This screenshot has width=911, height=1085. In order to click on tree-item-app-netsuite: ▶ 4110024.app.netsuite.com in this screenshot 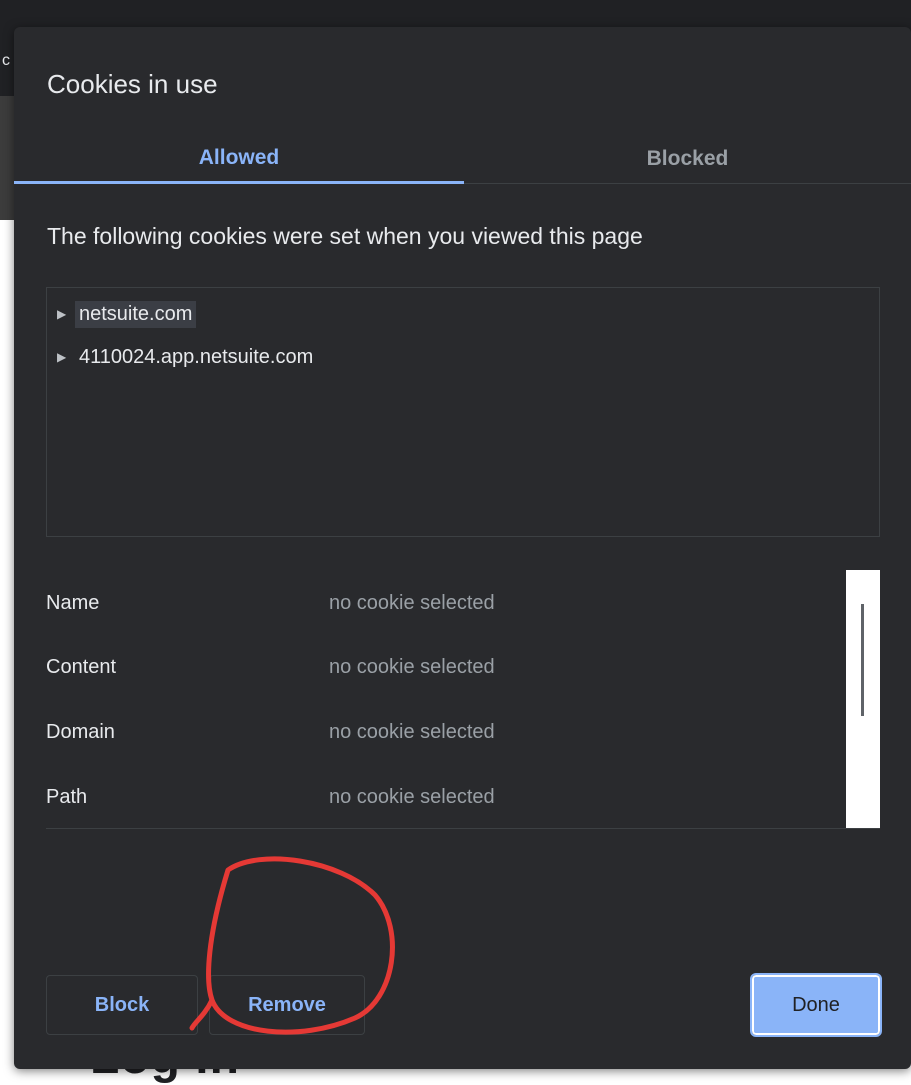, I will do `click(187, 357)`.